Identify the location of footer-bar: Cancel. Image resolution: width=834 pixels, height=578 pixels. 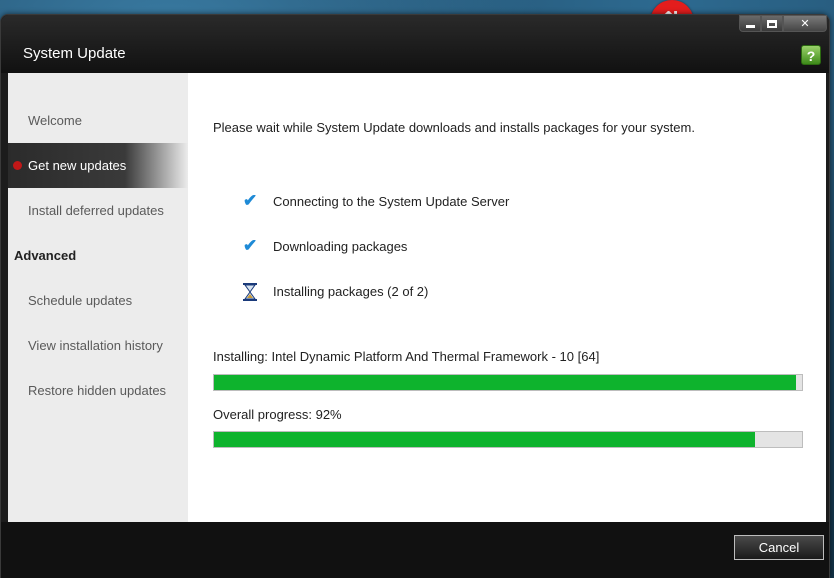
(415, 550).